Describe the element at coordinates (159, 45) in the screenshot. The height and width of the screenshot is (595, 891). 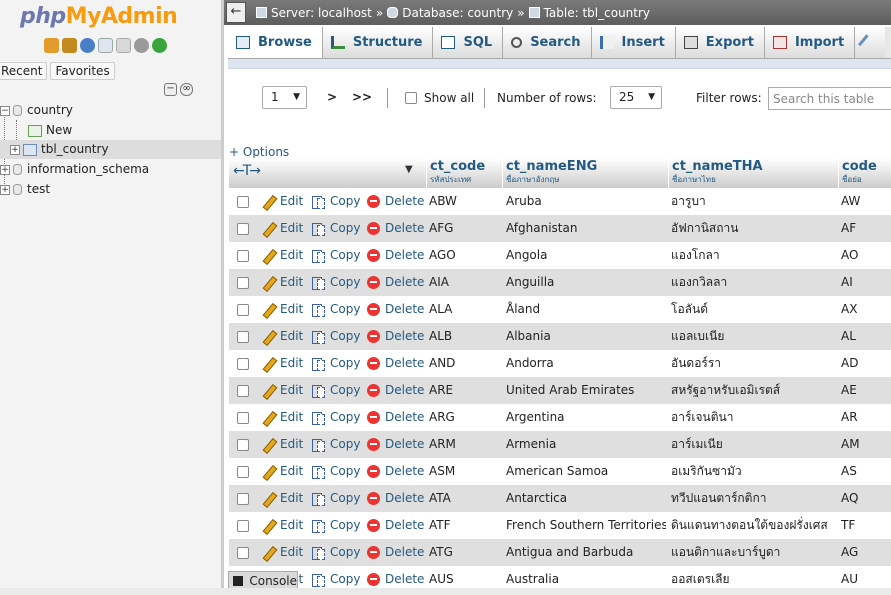
I see `reload-icon` at that location.